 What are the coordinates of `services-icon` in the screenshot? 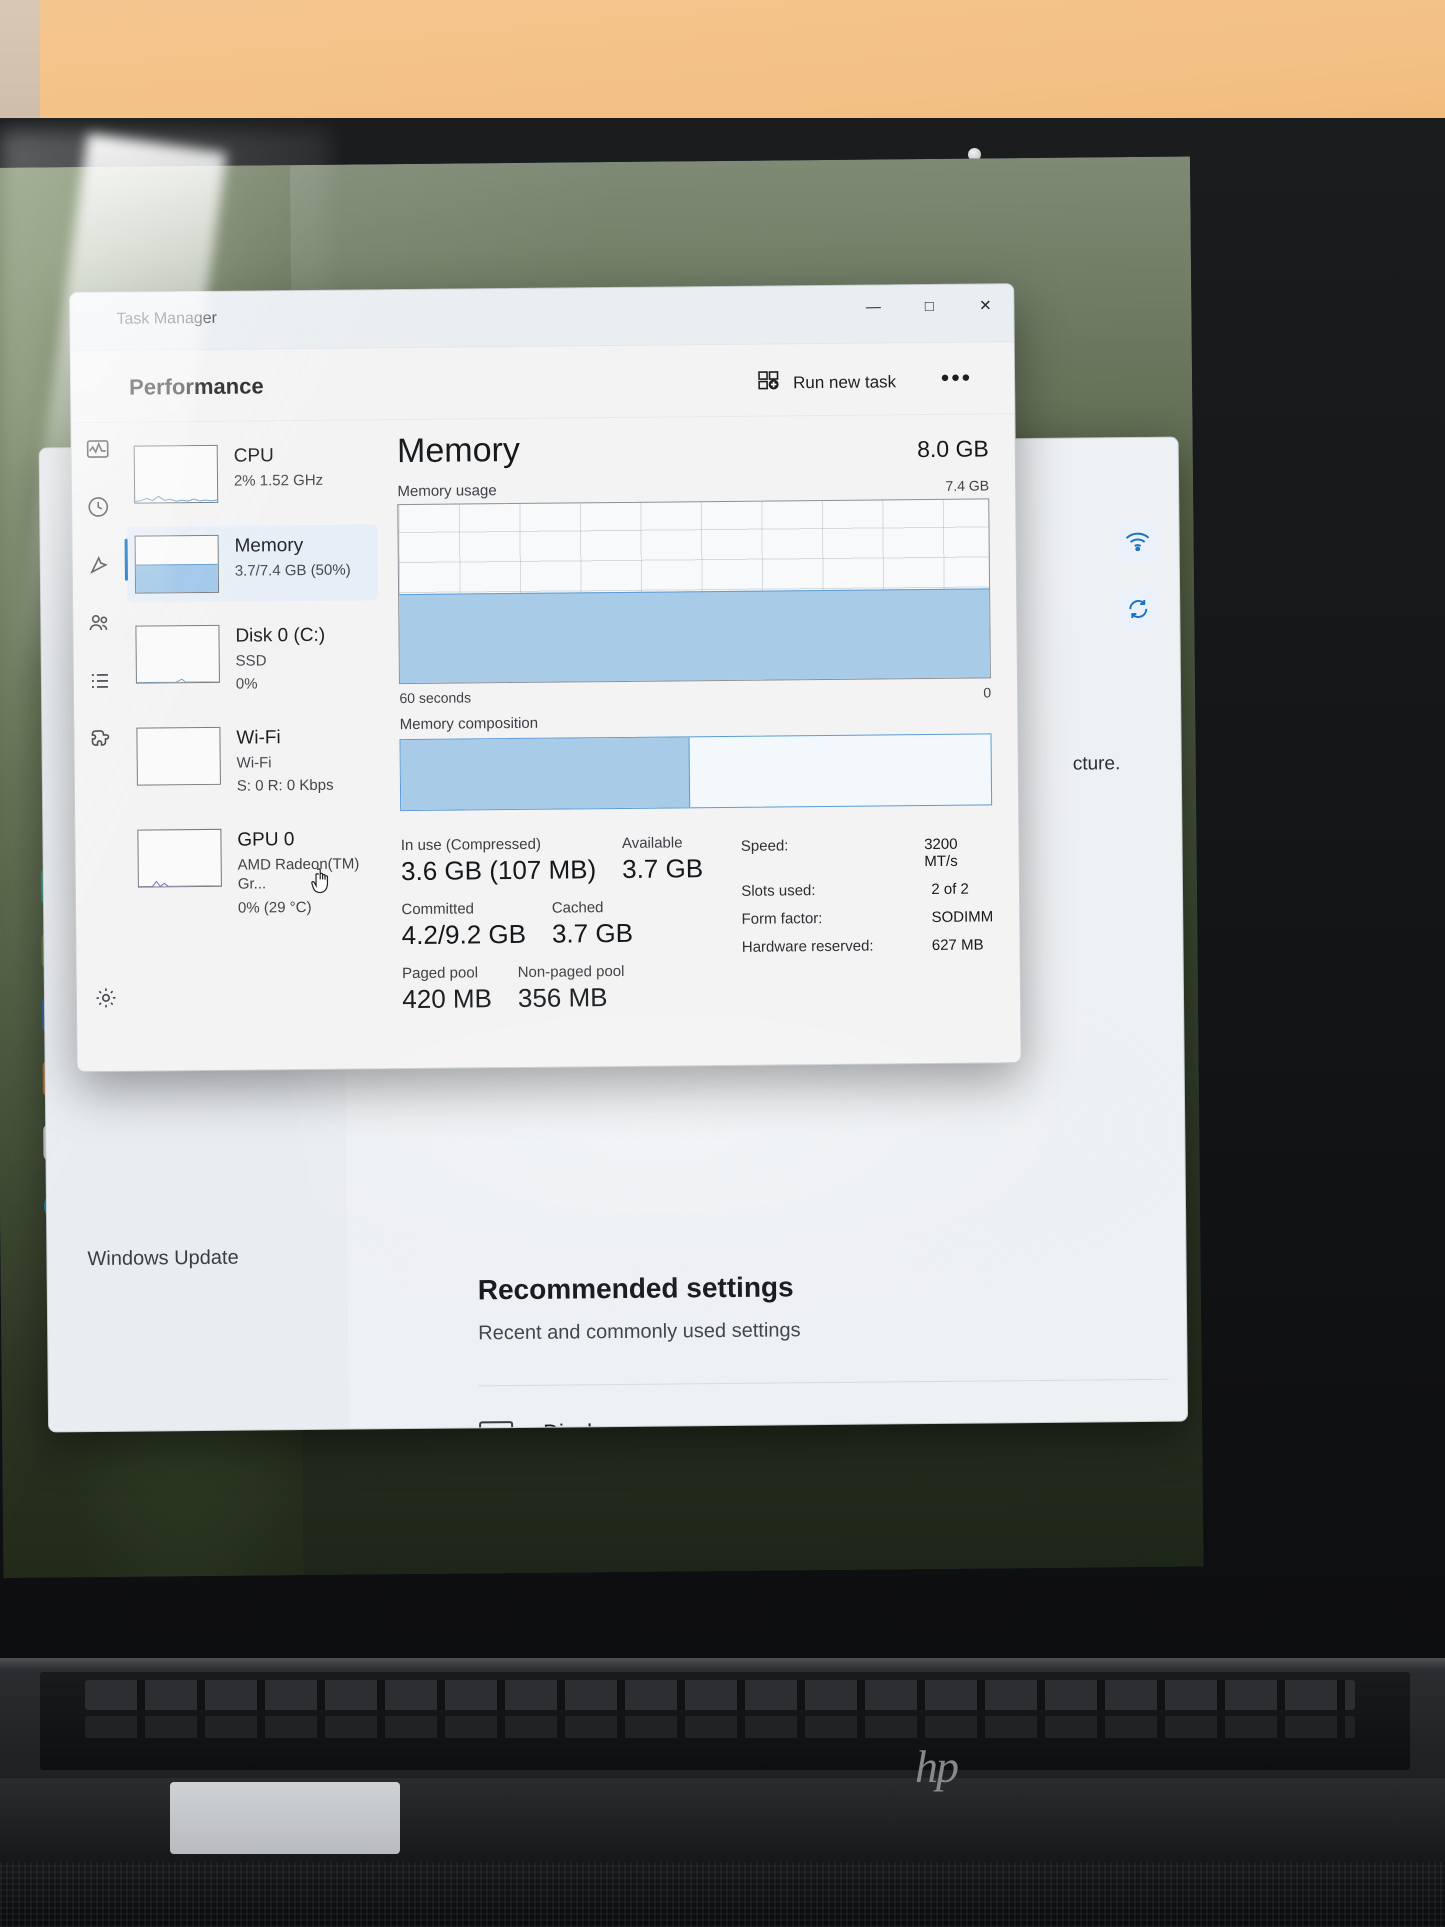 It's located at (100, 739).